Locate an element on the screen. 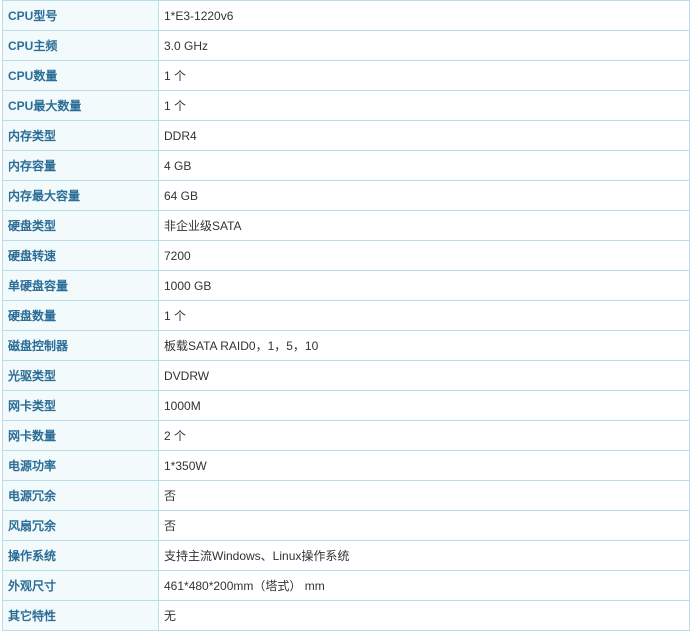 Image resolution: width=694 pixels, height=636 pixels. table-row: 内存类型 DDR4 is located at coordinates (346, 135).